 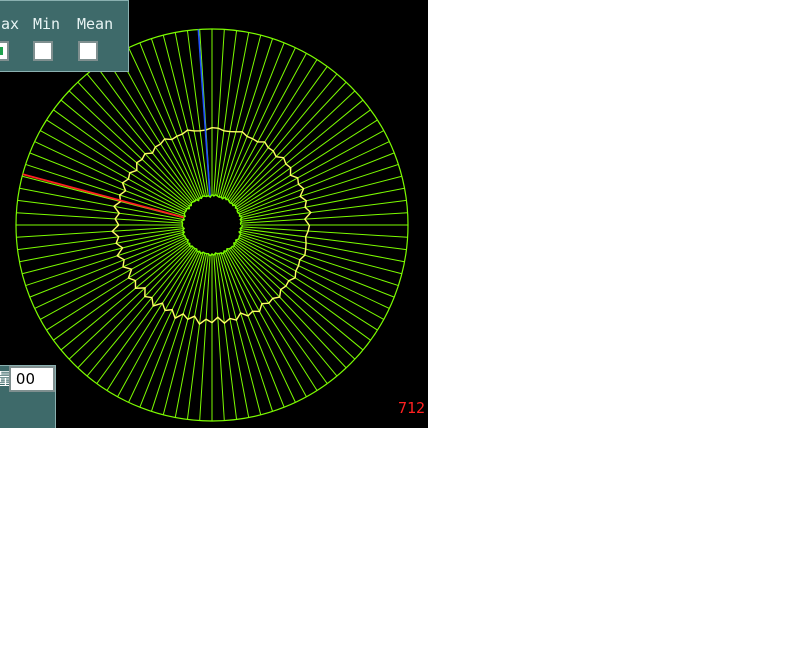 I want to click on mean-checkbox, so click(x=88, y=51).